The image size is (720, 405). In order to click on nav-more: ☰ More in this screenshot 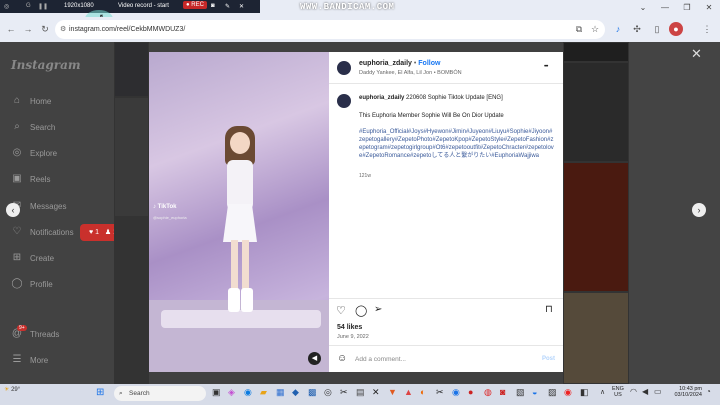, I will do `click(60, 361)`.